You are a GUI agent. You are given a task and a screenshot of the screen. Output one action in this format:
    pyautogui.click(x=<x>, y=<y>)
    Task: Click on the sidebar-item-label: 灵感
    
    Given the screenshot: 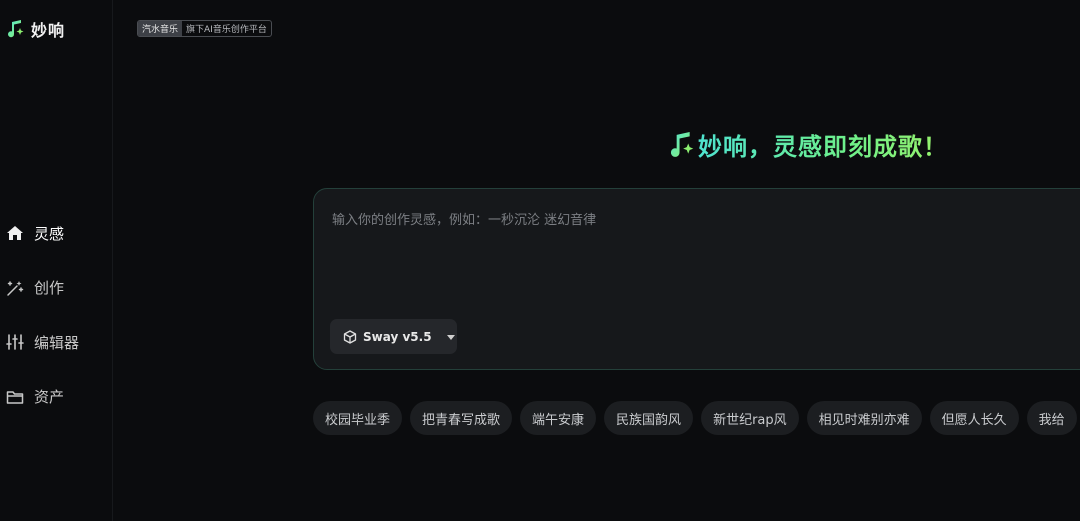 What is the action you would take?
    pyautogui.click(x=49, y=233)
    